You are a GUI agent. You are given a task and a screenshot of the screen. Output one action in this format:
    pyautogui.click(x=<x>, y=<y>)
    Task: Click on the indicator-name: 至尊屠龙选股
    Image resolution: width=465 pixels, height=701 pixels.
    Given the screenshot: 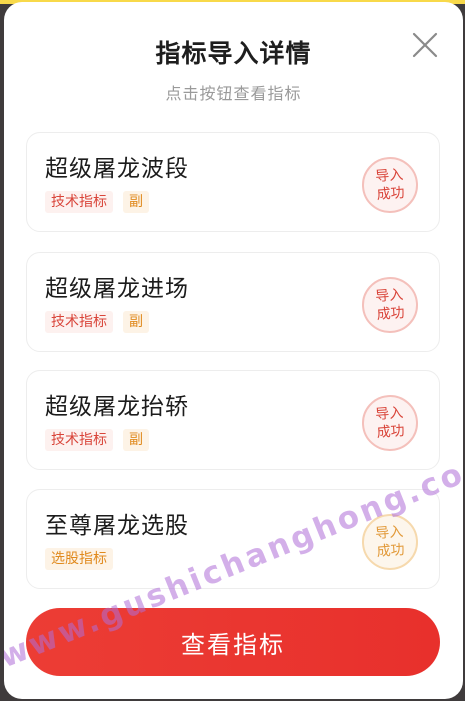 What is the action you would take?
    pyautogui.click(x=117, y=526)
    